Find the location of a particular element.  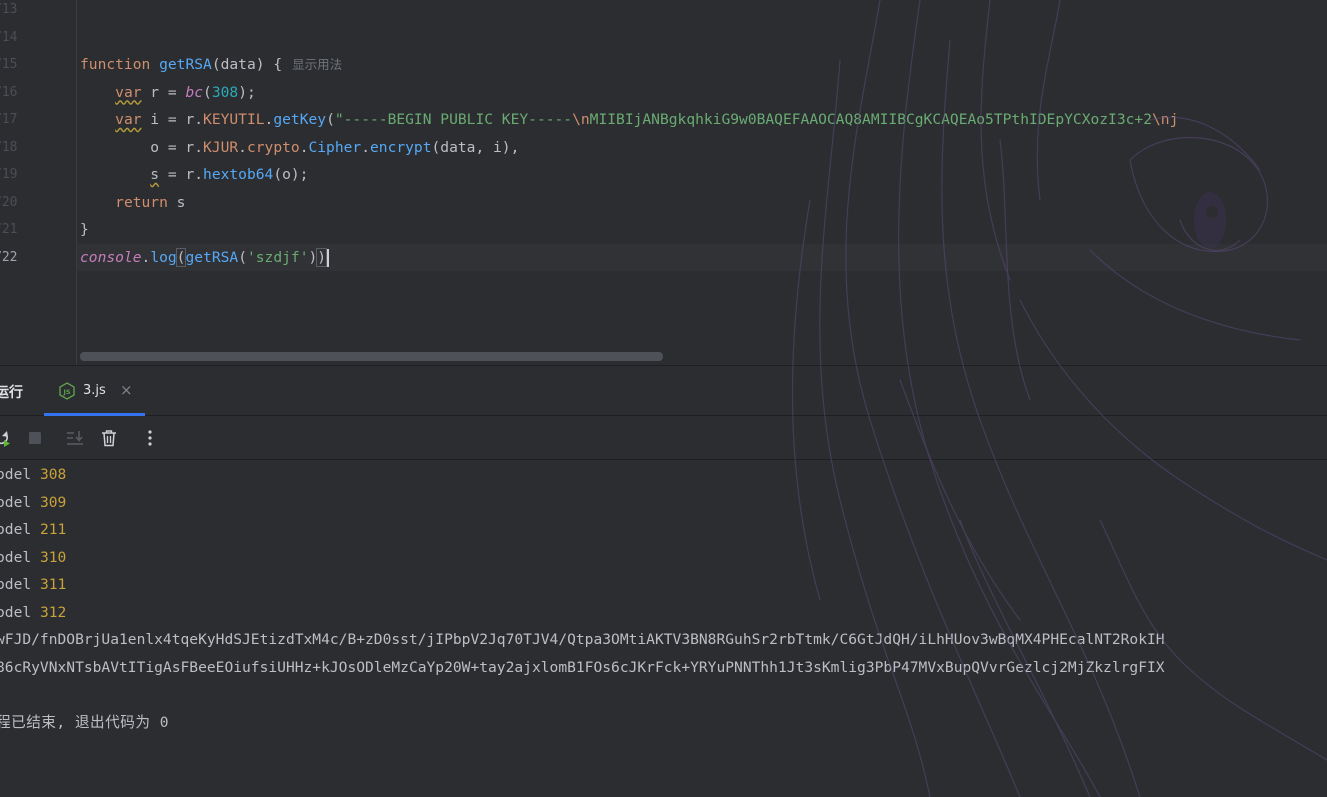

console-line: odel 309 is located at coordinates (33, 503).